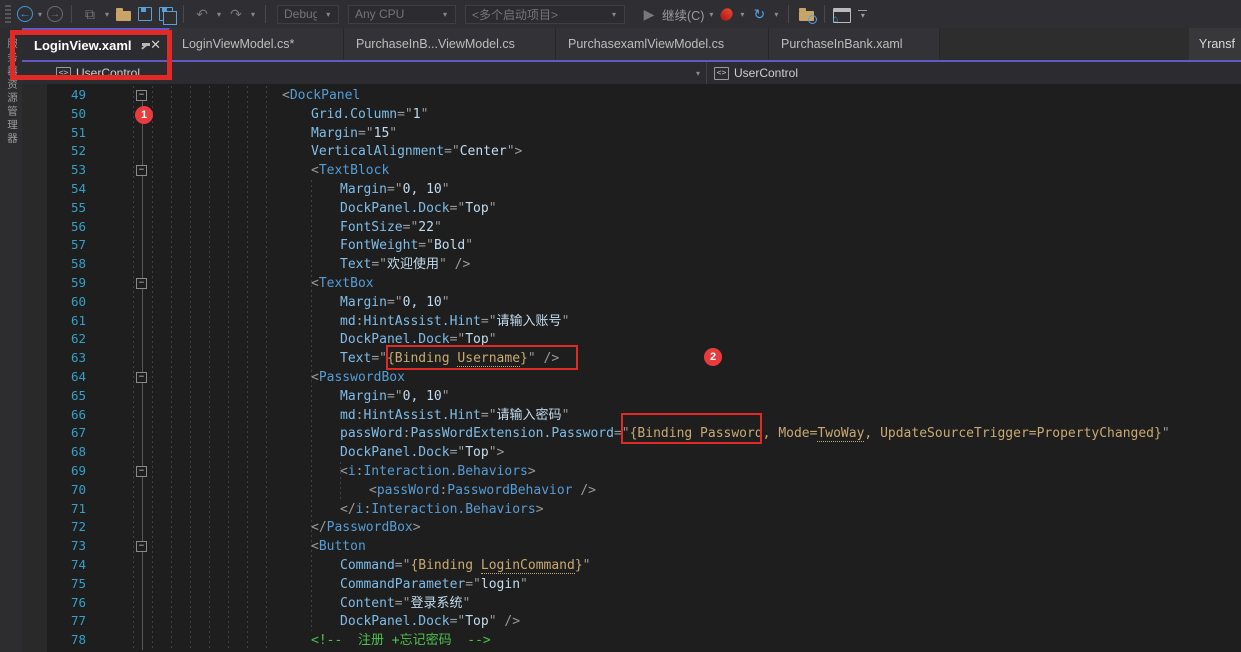 This screenshot has height=652, width=1241. Describe the element at coordinates (219, 14) in the screenshot. I see `undo-dropdown-icon: ▾` at that location.